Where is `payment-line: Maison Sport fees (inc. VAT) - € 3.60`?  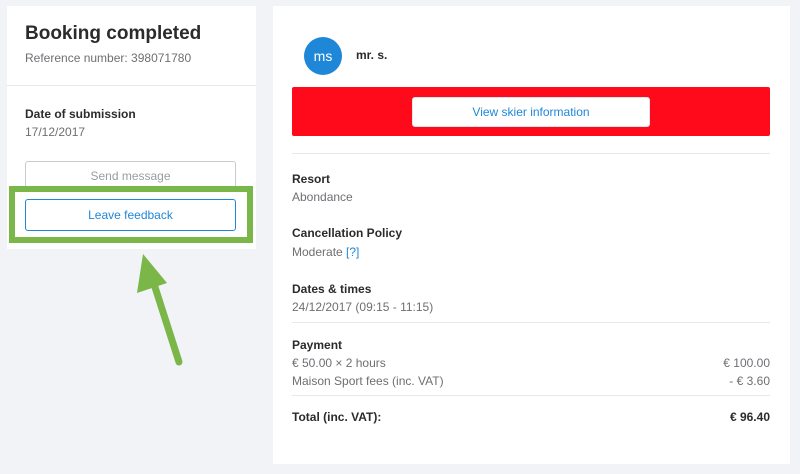
payment-line: Maison Sport fees (inc. VAT) - € 3.60 is located at coordinates (531, 381).